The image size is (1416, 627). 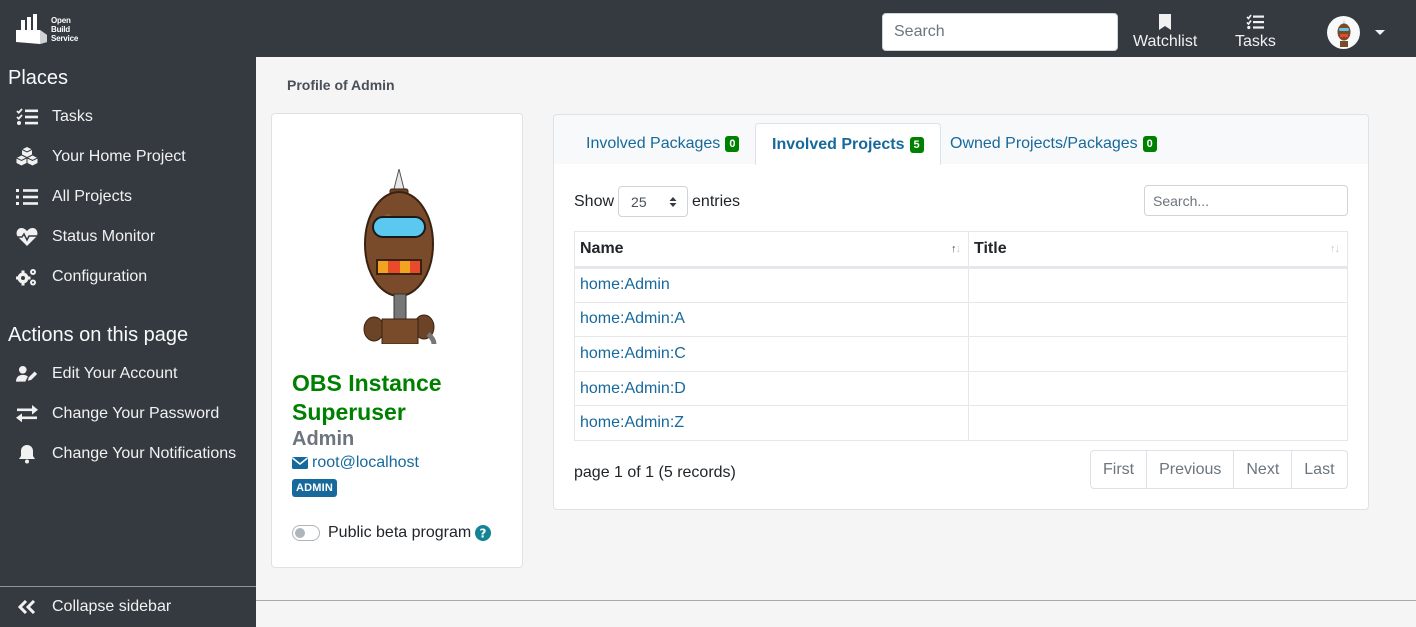 What do you see at coordinates (27, 454) in the screenshot?
I see `bell-icon` at bounding box center [27, 454].